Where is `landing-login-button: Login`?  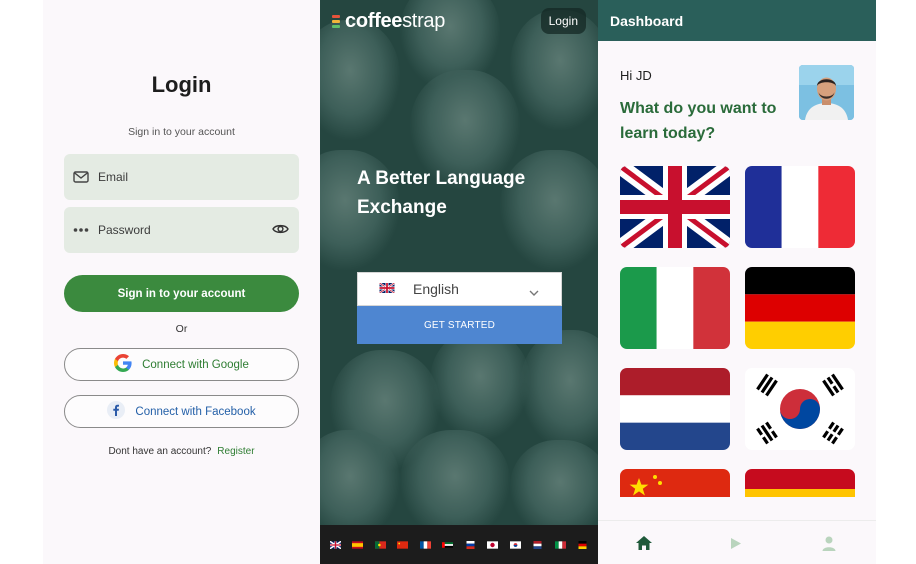
landing-login-button: Login is located at coordinates (563, 21).